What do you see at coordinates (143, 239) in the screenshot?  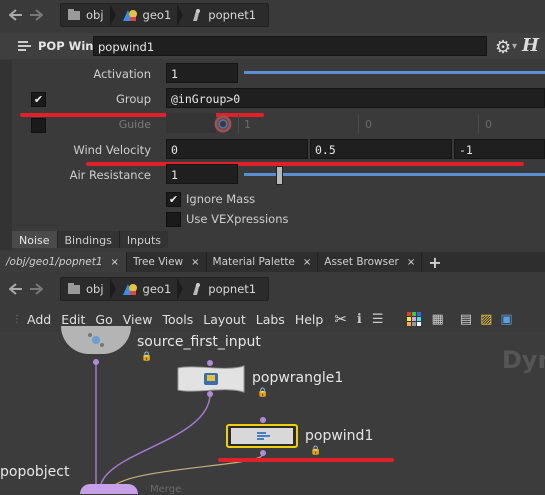 I see `tab-inputs: Inputs` at bounding box center [143, 239].